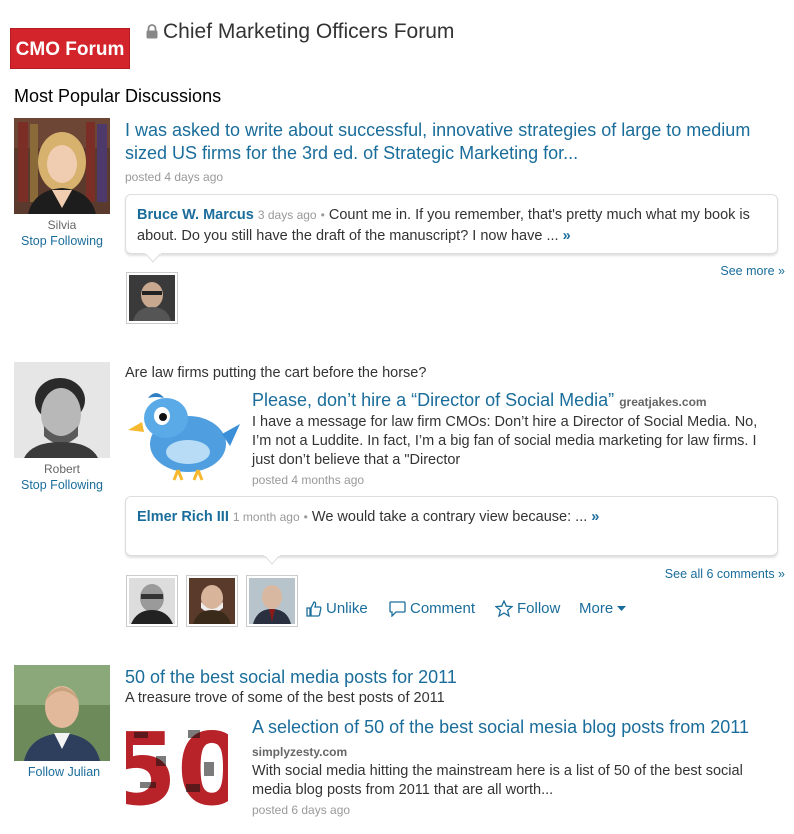 The width and height of the screenshot is (794, 834). I want to click on see-all-comments-link: See all 6 comments », so click(672, 574).